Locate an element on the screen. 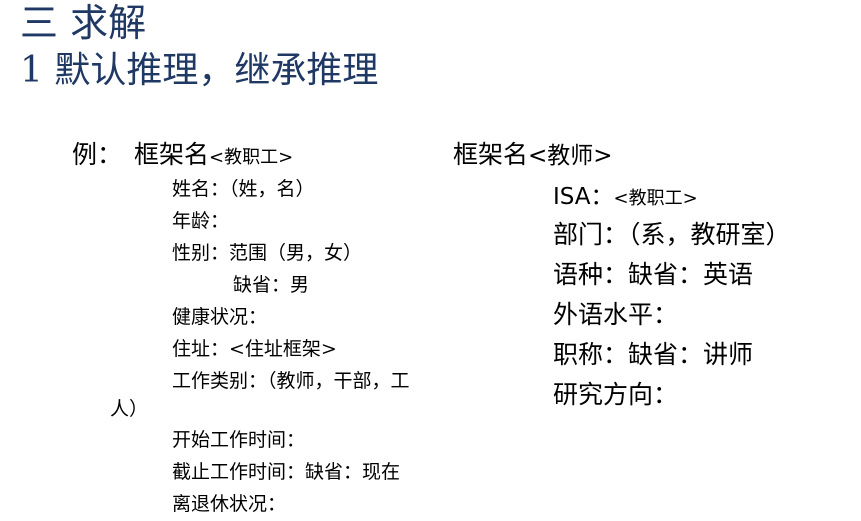 The height and width of the screenshot is (521, 861). example-label: 例： is located at coordinates (97, 154).